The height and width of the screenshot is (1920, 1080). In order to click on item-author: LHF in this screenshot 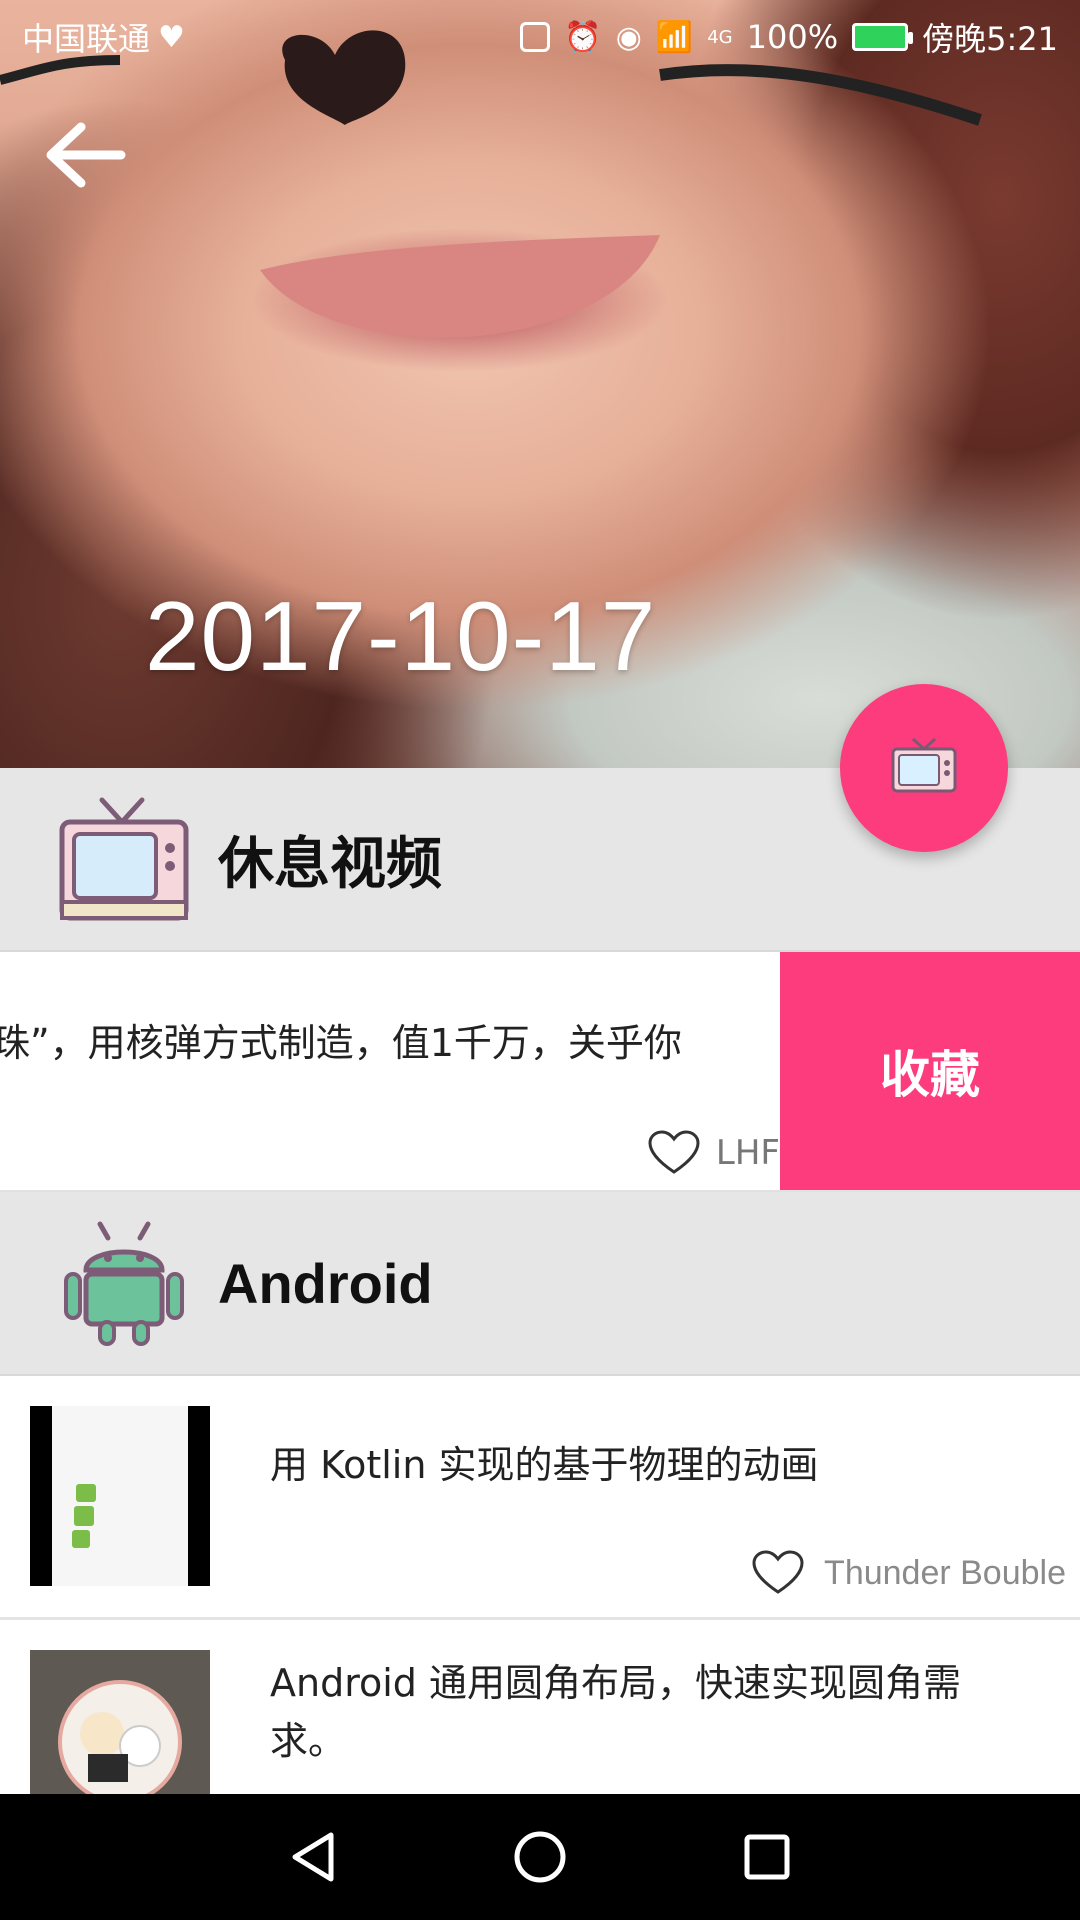, I will do `click(747, 1153)`.